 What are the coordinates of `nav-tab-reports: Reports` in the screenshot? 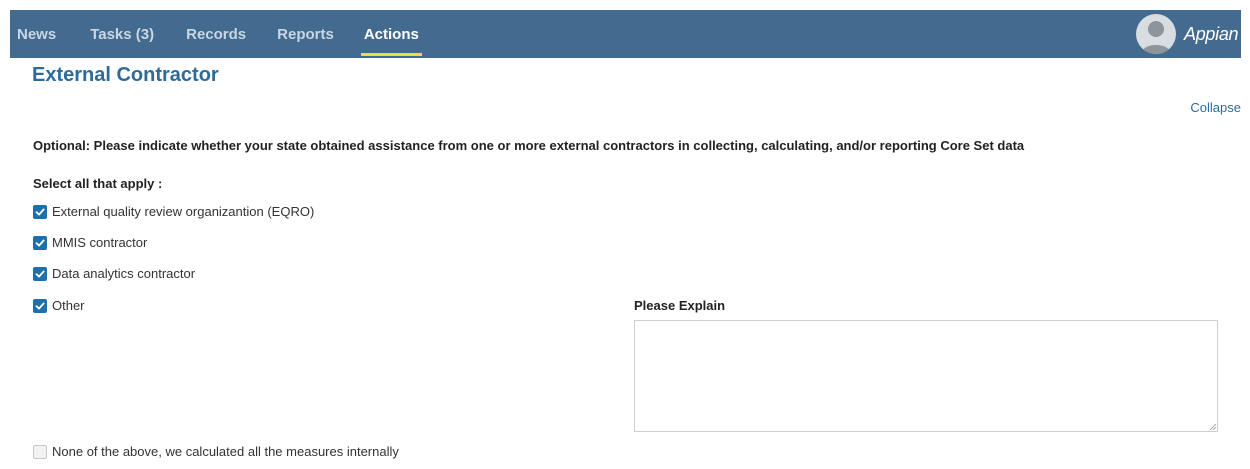 It's located at (305, 34).